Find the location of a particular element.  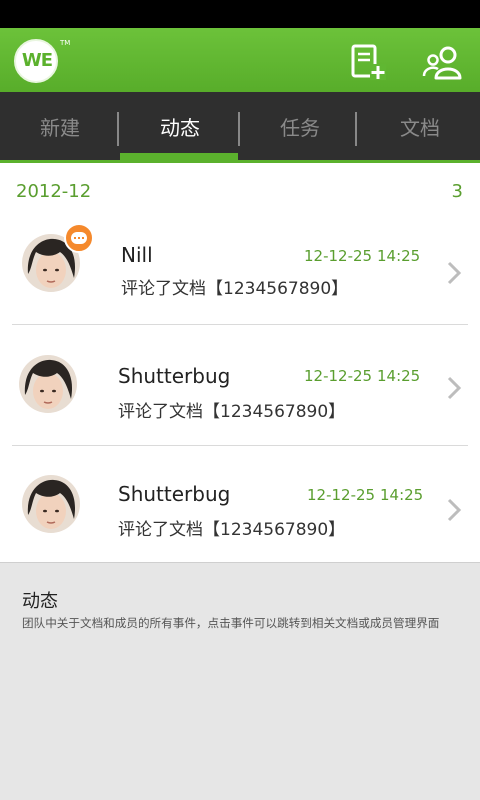

active-tab-indicator is located at coordinates (179, 156).